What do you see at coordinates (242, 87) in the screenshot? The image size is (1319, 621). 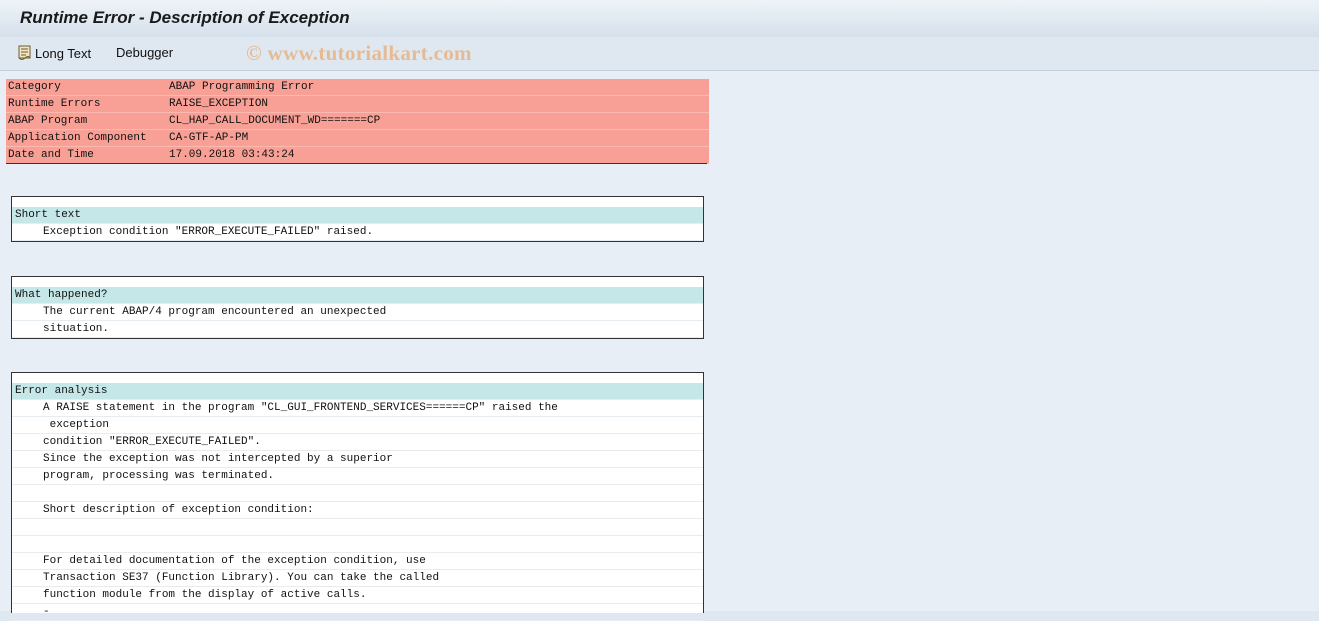 I see `header-value: ABAP Programming Error` at bounding box center [242, 87].